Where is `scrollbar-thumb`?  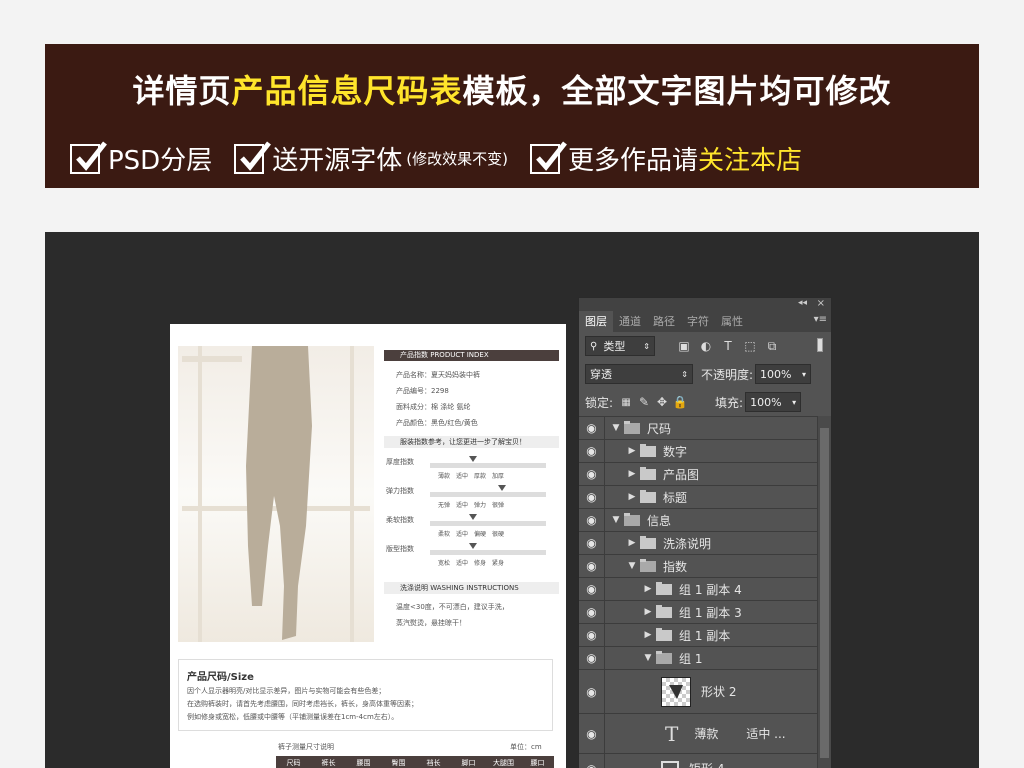
scrollbar-thumb is located at coordinates (824, 593).